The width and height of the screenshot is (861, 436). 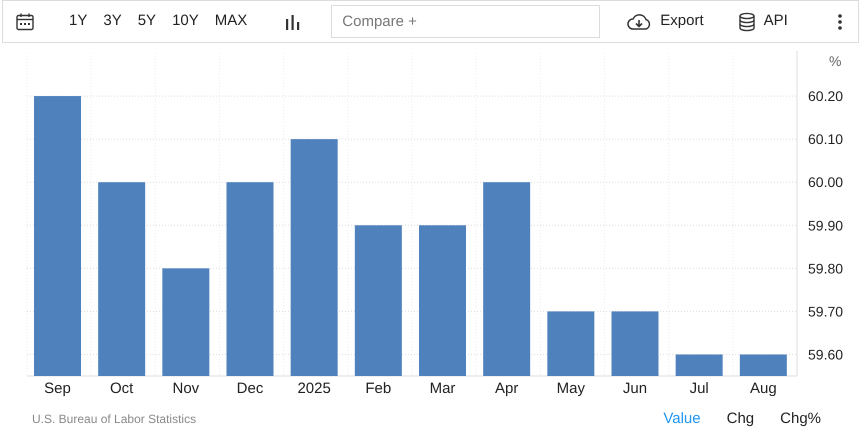 What do you see at coordinates (826, 225) in the screenshot?
I see `y-axis-label: 59.90` at bounding box center [826, 225].